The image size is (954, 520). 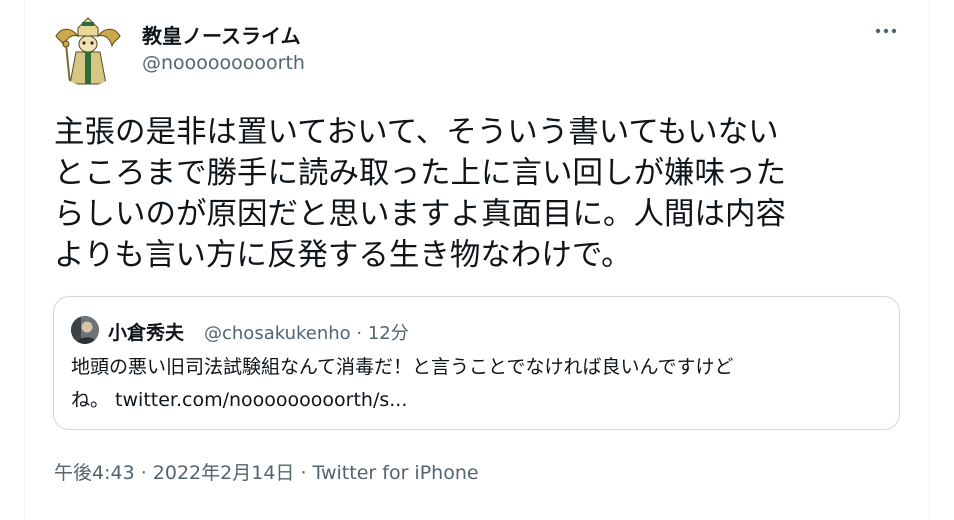 I want to click on more-options-button, so click(x=886, y=31).